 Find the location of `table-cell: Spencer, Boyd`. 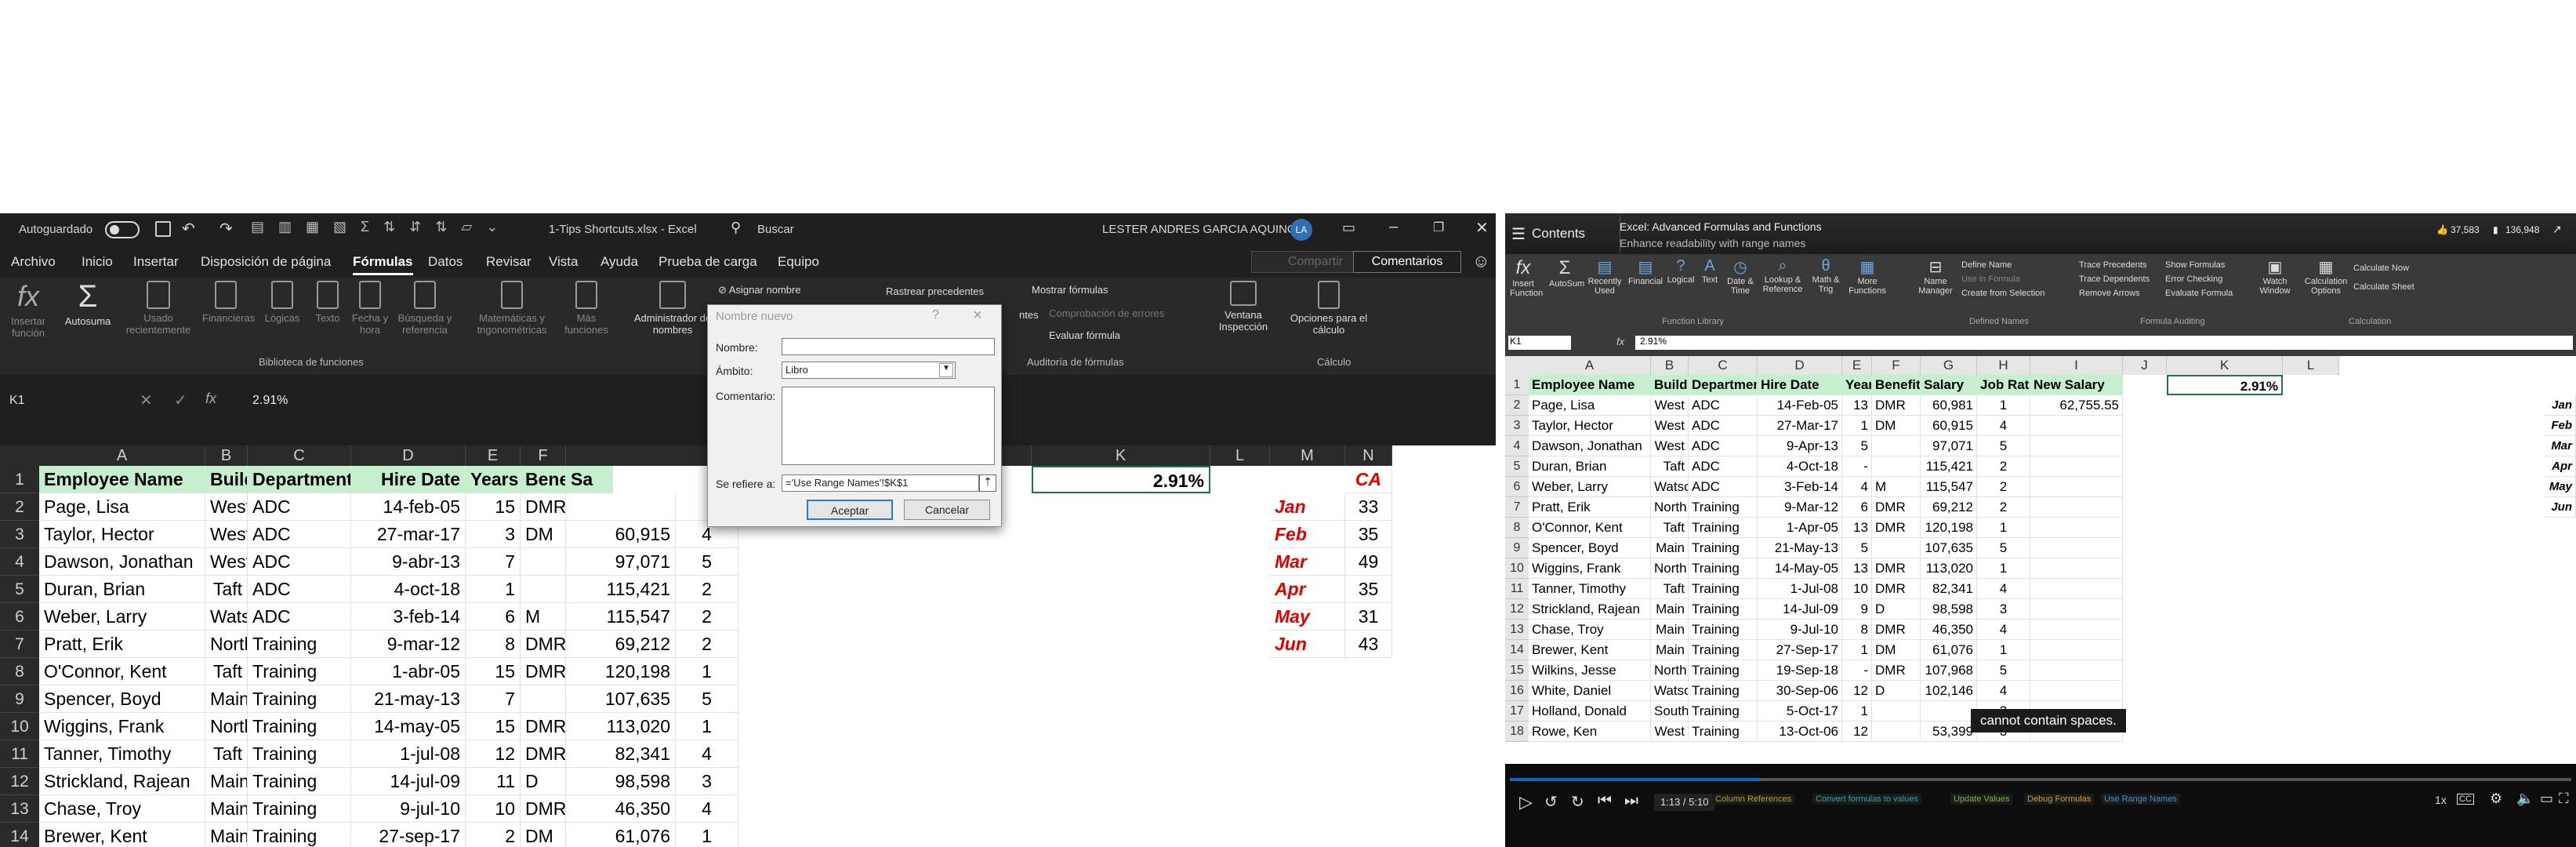

table-cell: Spencer, Boyd is located at coordinates (122, 699).